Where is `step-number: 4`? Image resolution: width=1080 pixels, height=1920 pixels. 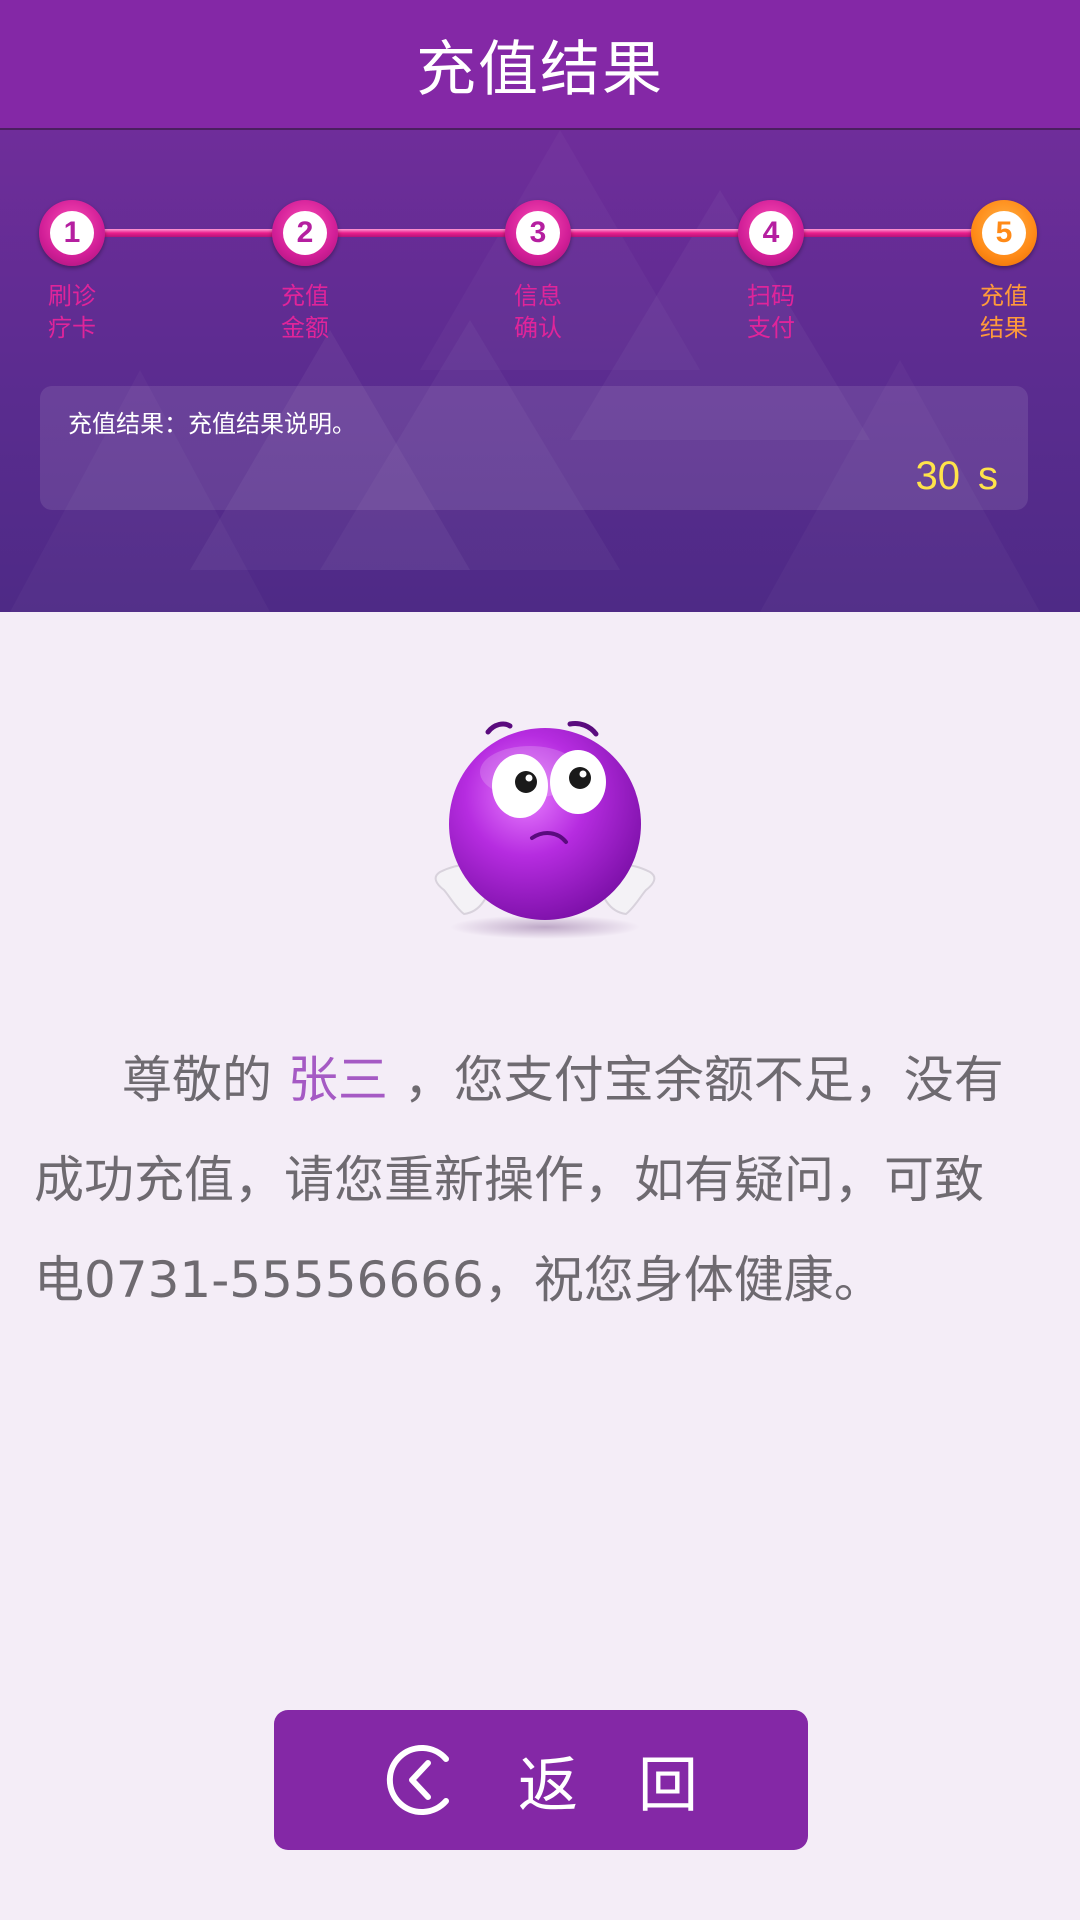 step-number: 4 is located at coordinates (771, 233).